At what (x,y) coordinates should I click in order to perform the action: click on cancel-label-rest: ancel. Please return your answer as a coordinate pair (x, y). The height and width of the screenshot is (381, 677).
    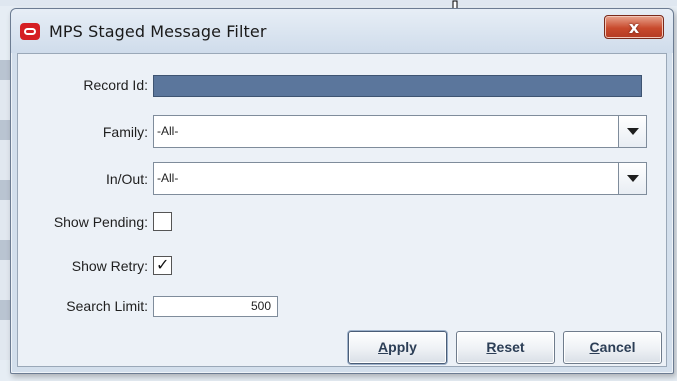
    Looking at the image, I should click on (617, 347).